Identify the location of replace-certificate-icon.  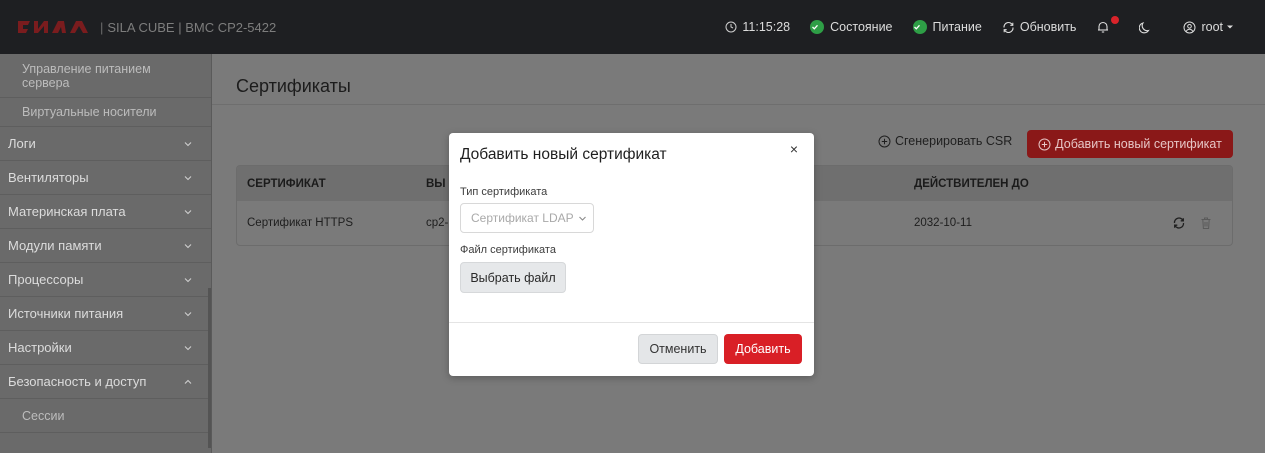
(1179, 223).